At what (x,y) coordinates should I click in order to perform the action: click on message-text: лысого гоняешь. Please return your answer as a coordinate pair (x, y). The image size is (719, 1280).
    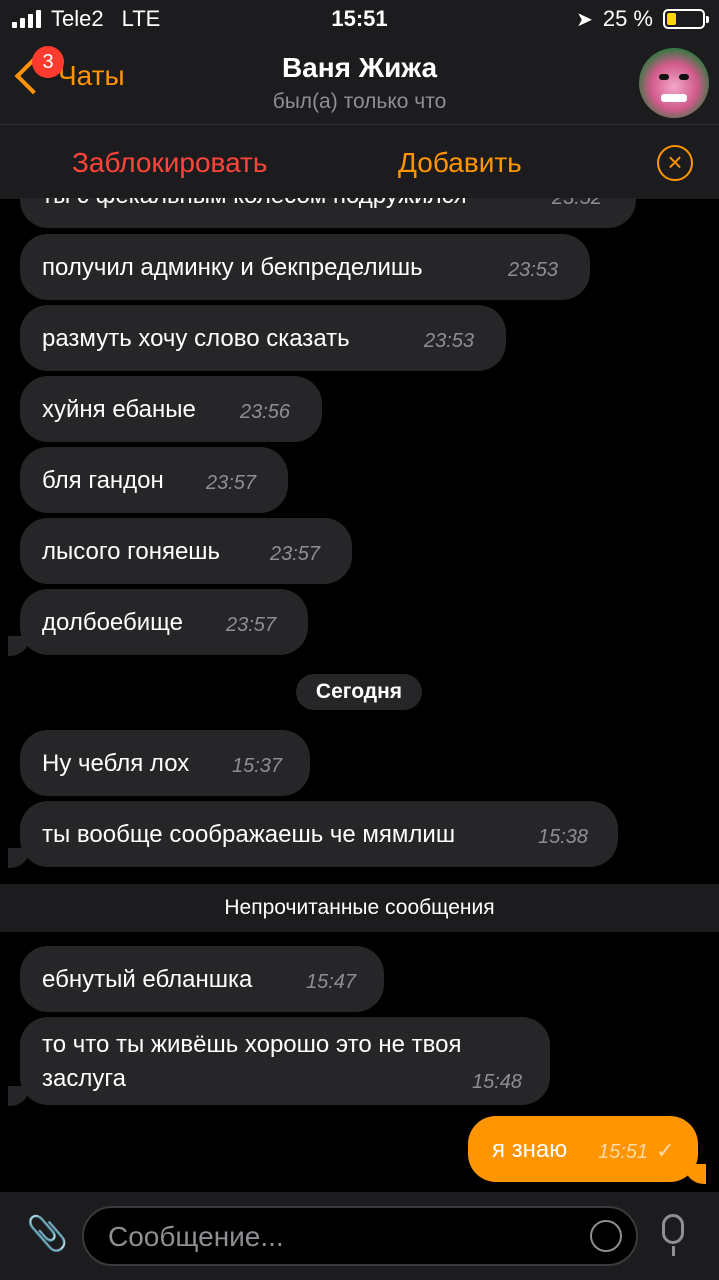
    Looking at the image, I should click on (131, 551).